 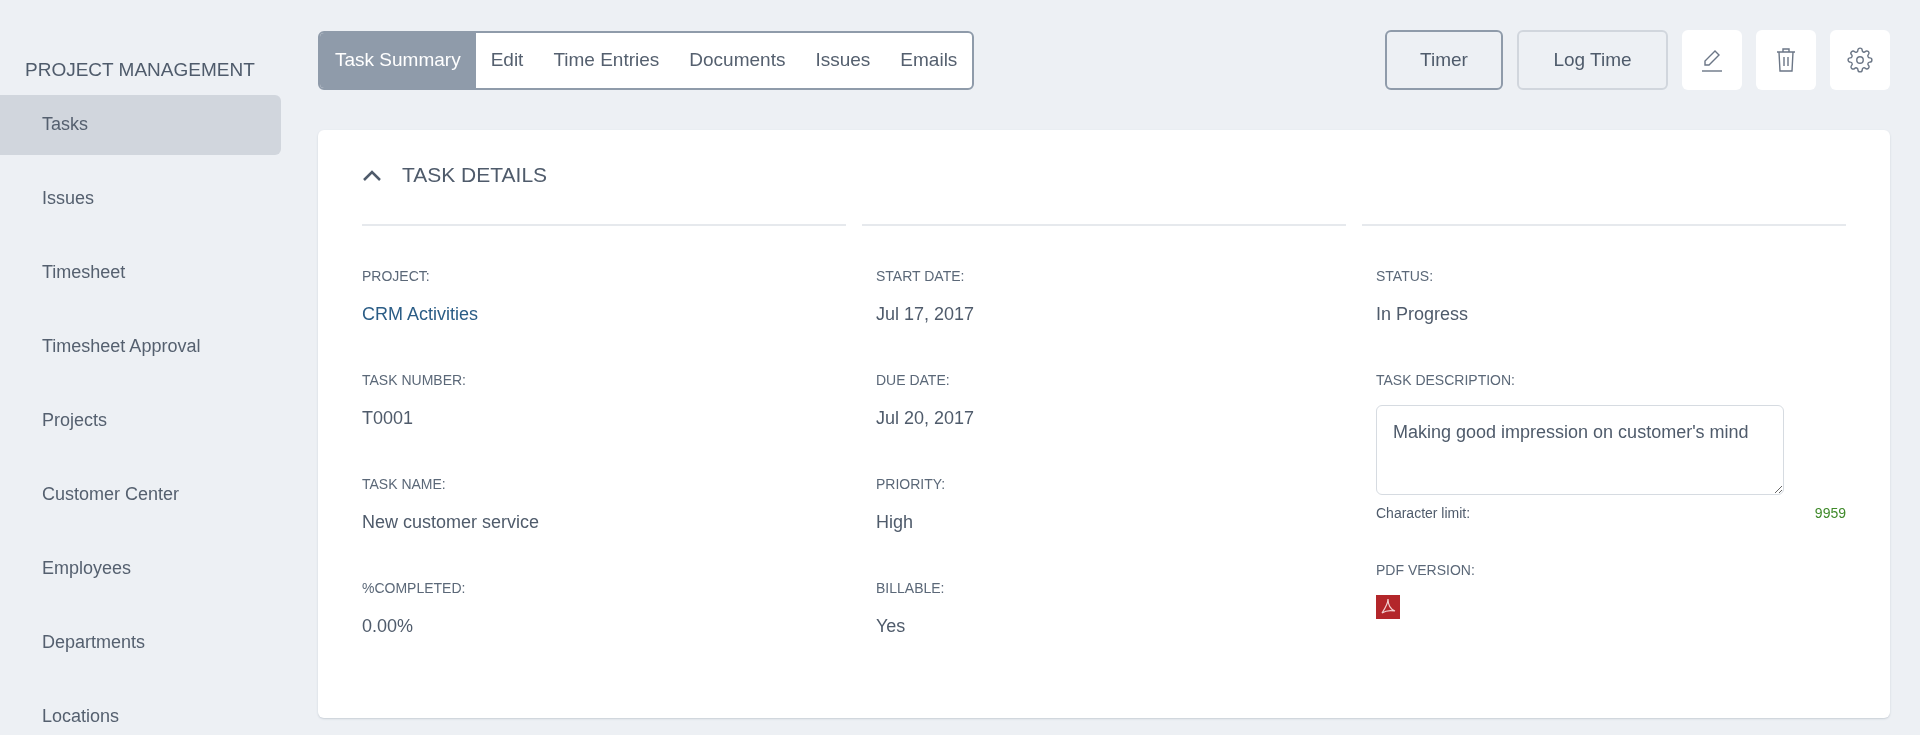 What do you see at coordinates (1830, 513) in the screenshot?
I see `character-limit-count: 9959` at bounding box center [1830, 513].